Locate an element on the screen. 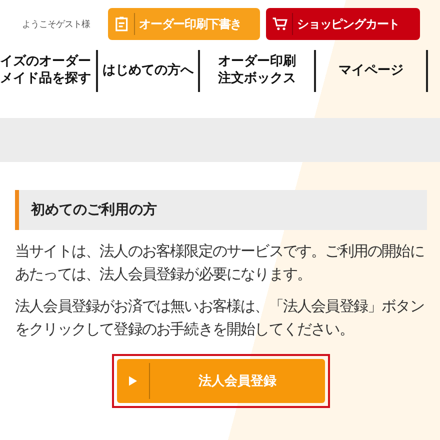 This screenshot has height=440, width=440. paragraph: 当サイトは、法人のお客様限定のサービスです。ご利用の開始にあたっては、法人会員登録が必要になります。 is located at coordinates (220, 262).